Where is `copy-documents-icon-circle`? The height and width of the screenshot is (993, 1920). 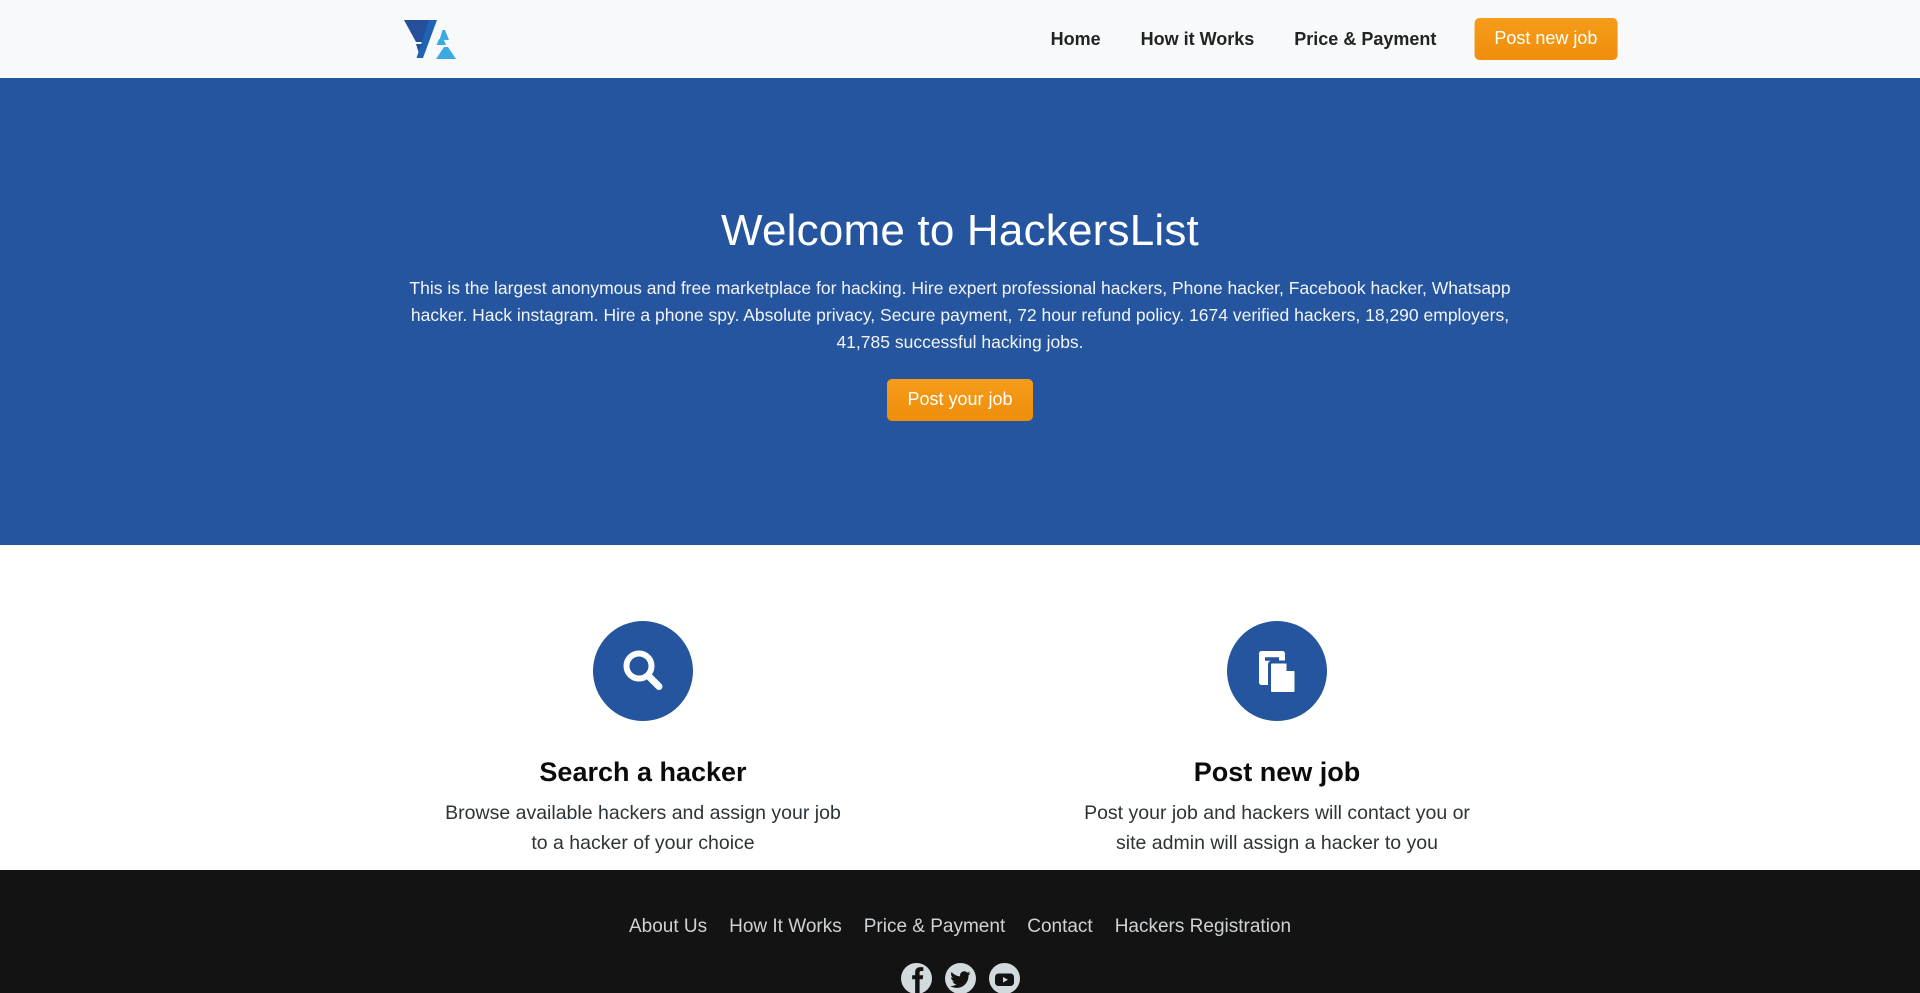 copy-documents-icon-circle is located at coordinates (1277, 671).